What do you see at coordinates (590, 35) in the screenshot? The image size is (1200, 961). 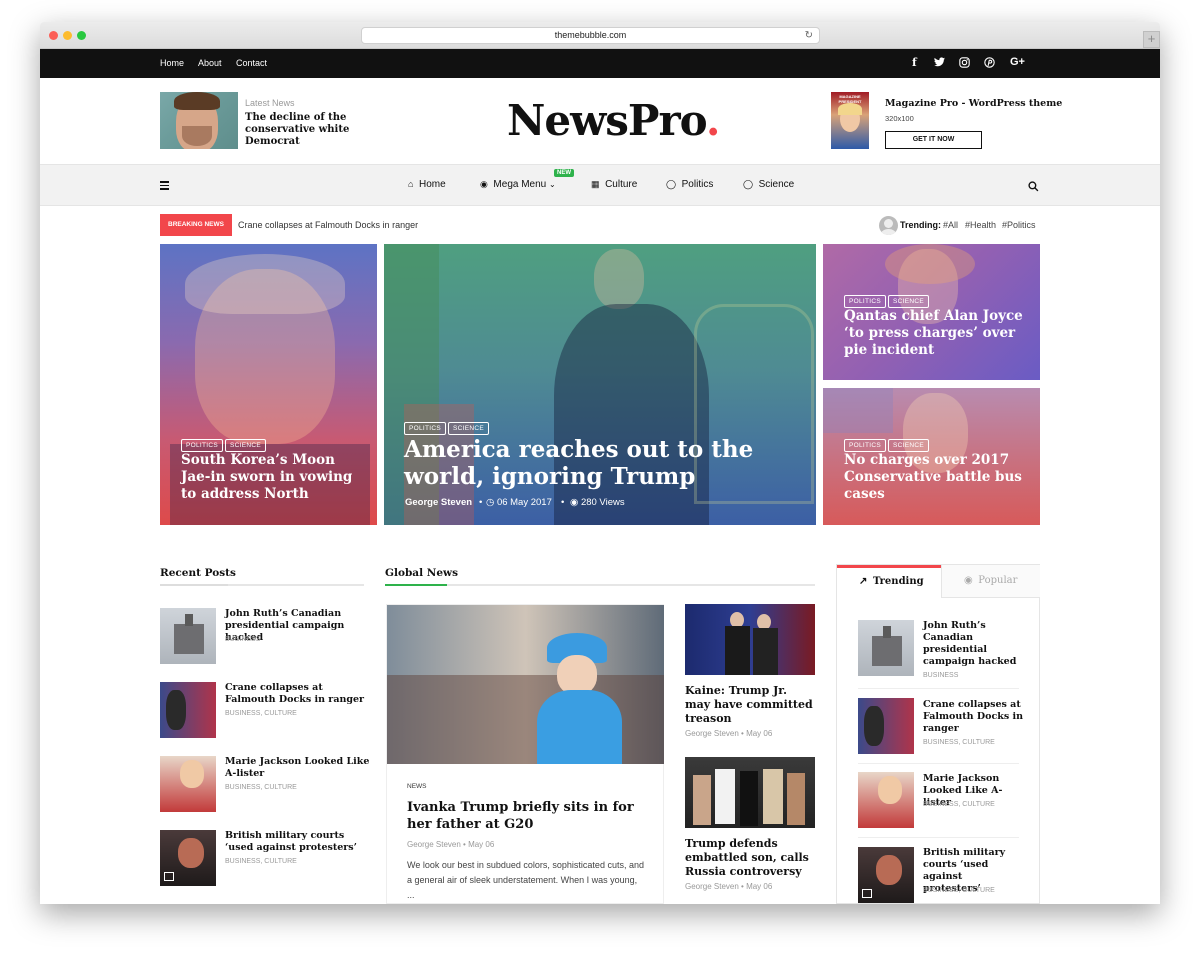 I see `address-bar: themebubble.com ↻` at bounding box center [590, 35].